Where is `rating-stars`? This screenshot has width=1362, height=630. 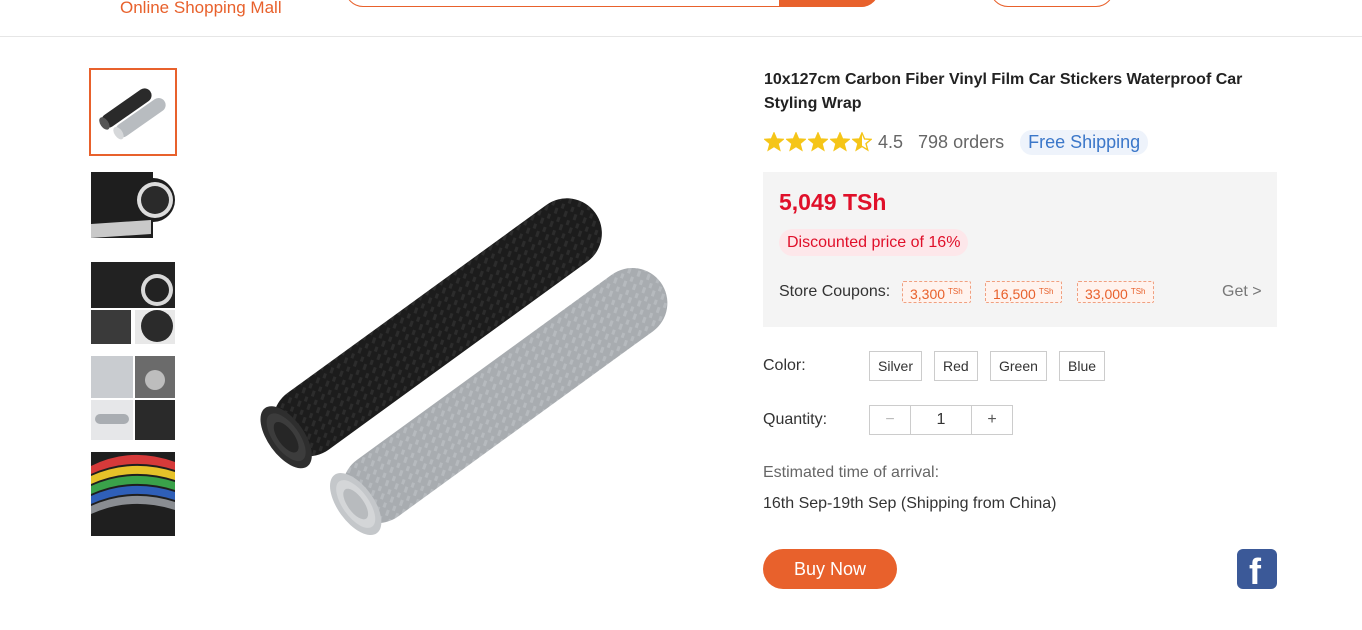 rating-stars is located at coordinates (819, 142).